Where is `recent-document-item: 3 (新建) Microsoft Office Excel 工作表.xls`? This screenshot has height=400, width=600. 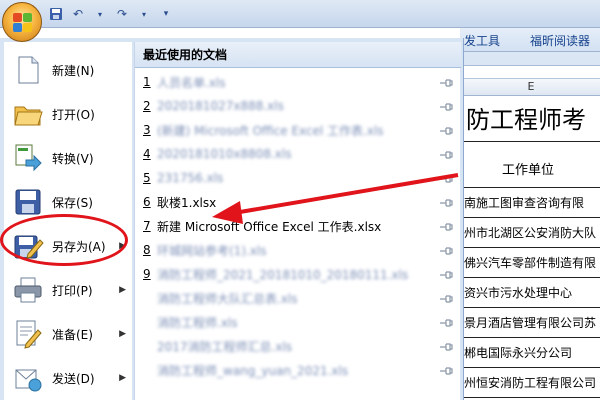
recent-document-item: 3 (新建) Microsoft Office Excel 工作表.xls is located at coordinates (298, 130).